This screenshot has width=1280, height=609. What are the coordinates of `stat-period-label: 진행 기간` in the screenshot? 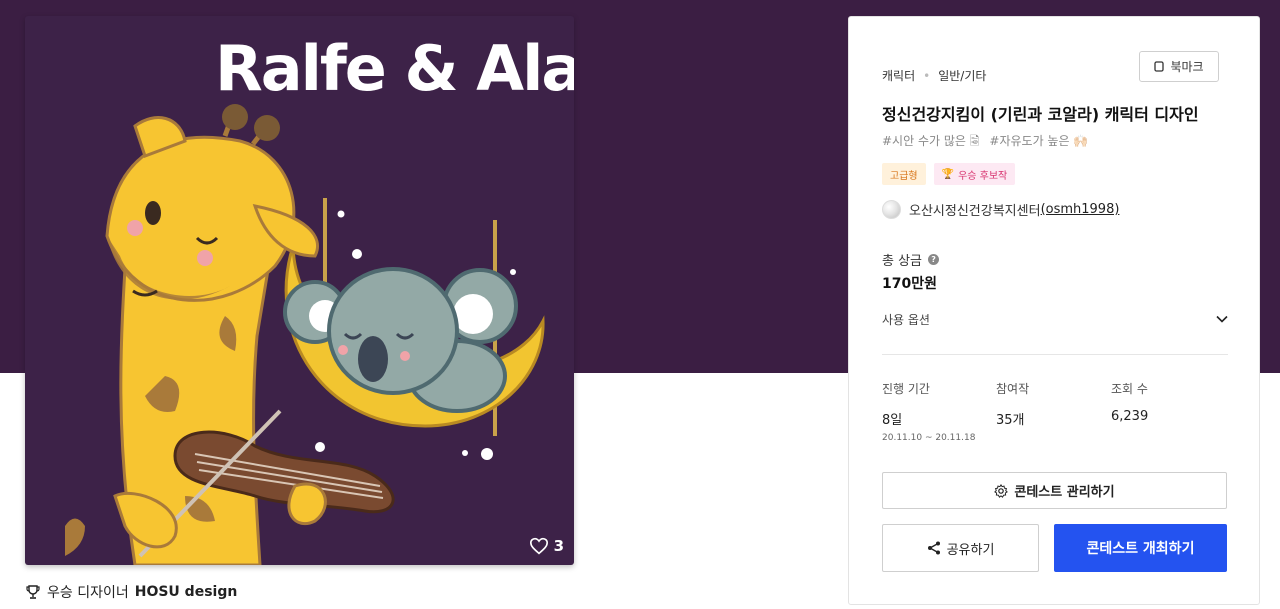 It's located at (906, 389).